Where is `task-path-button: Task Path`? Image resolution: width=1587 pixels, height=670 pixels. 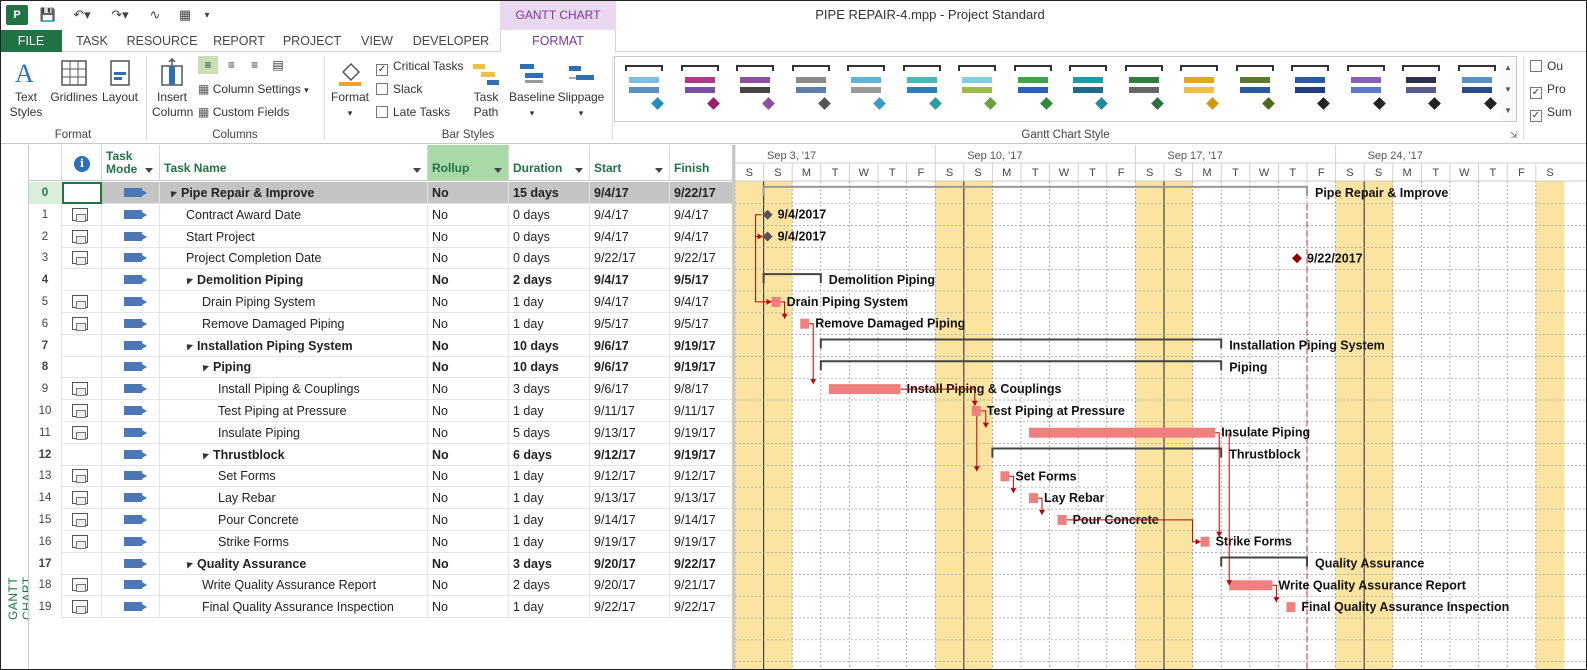
task-path-button: Task Path is located at coordinates (486, 89).